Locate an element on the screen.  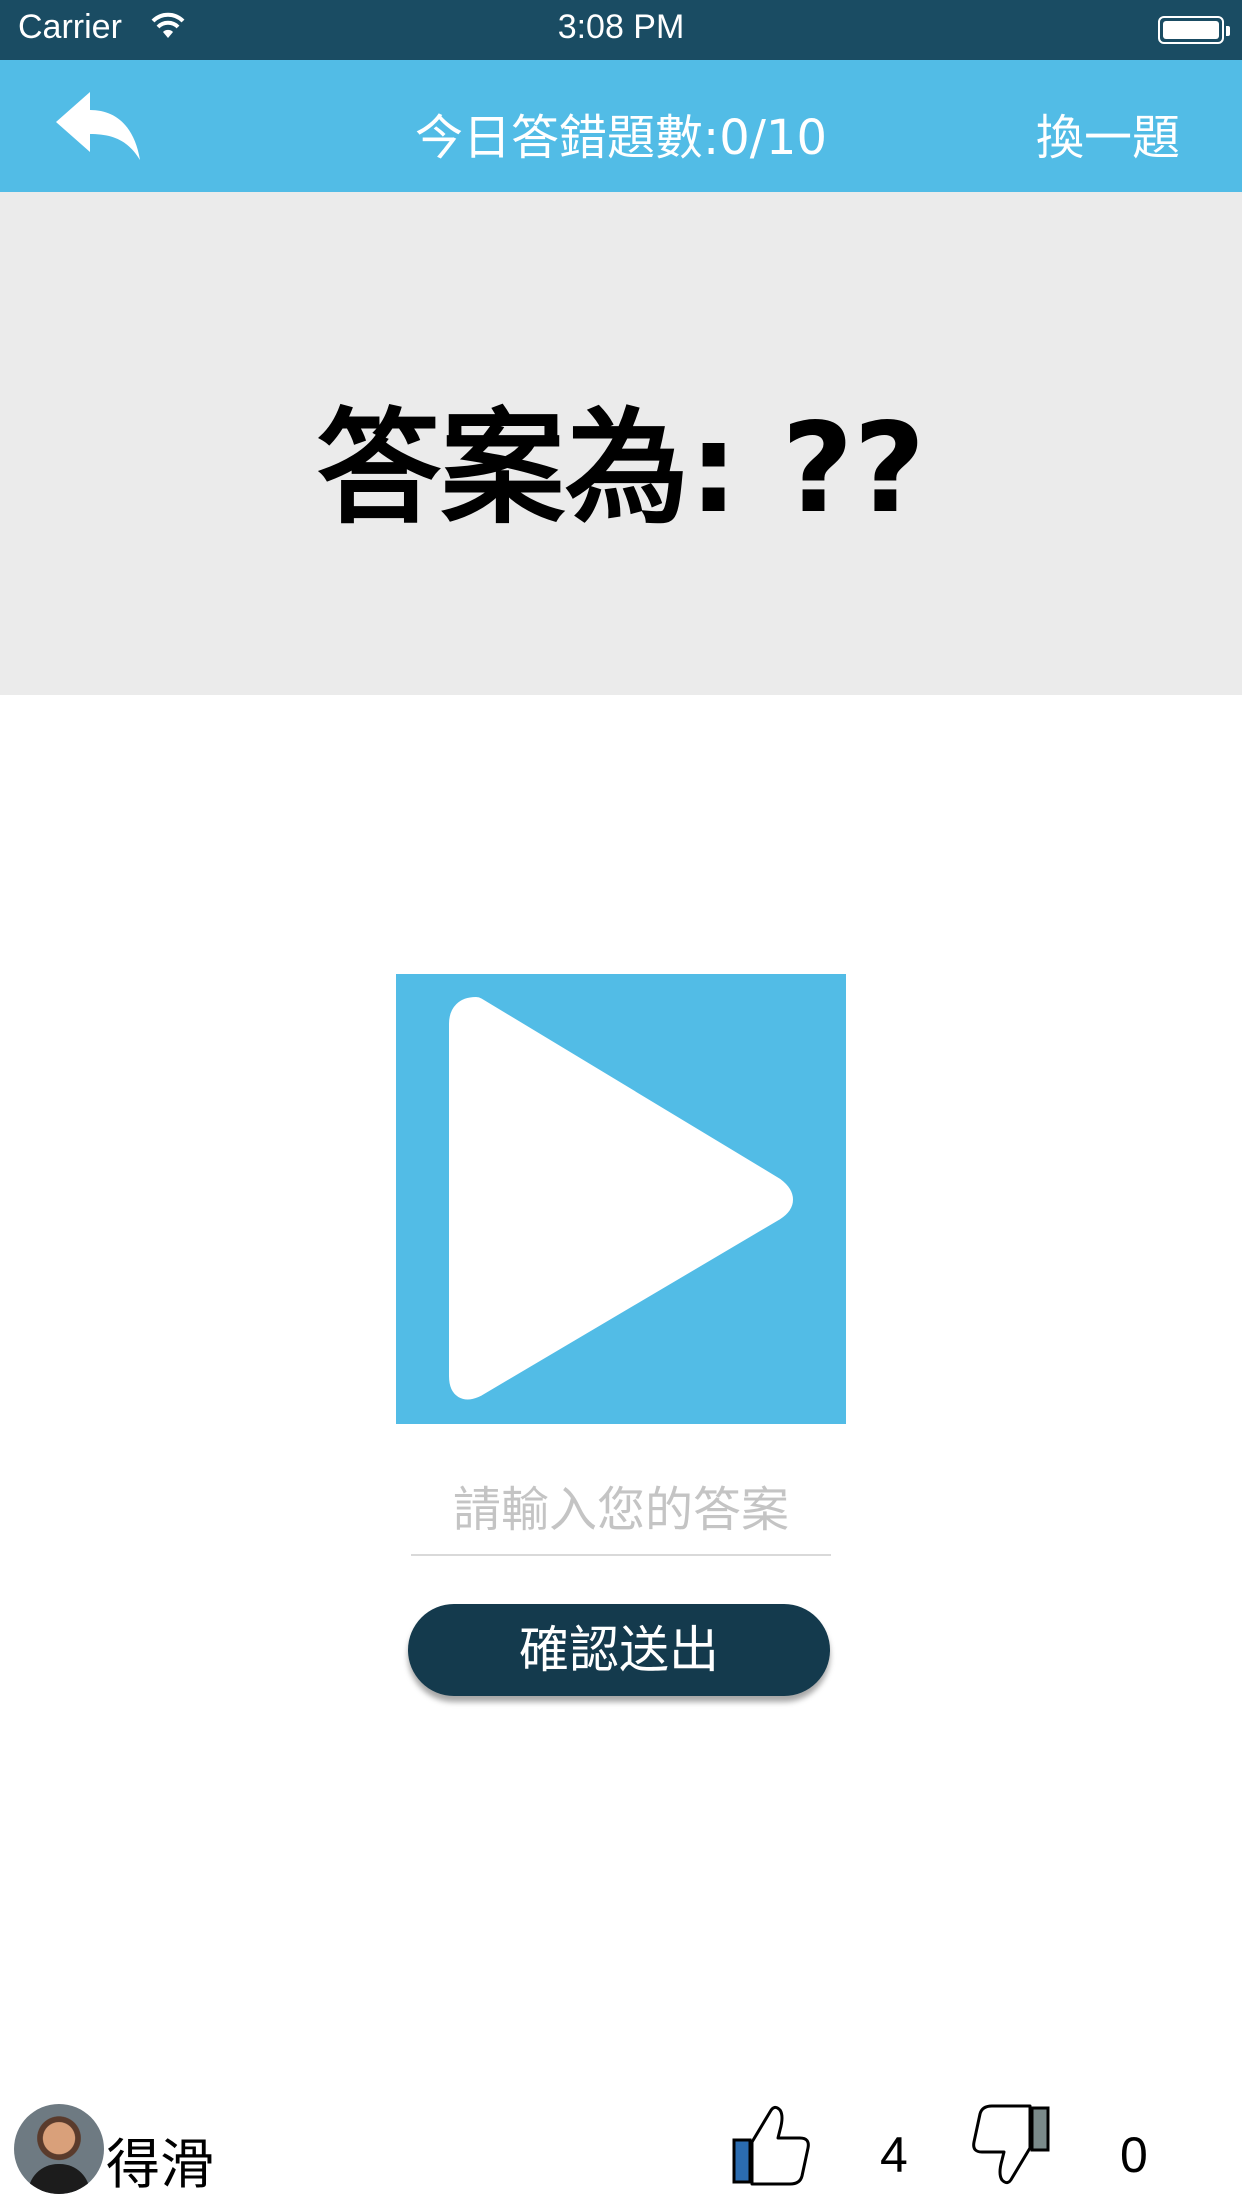
play-button is located at coordinates (621, 1199).